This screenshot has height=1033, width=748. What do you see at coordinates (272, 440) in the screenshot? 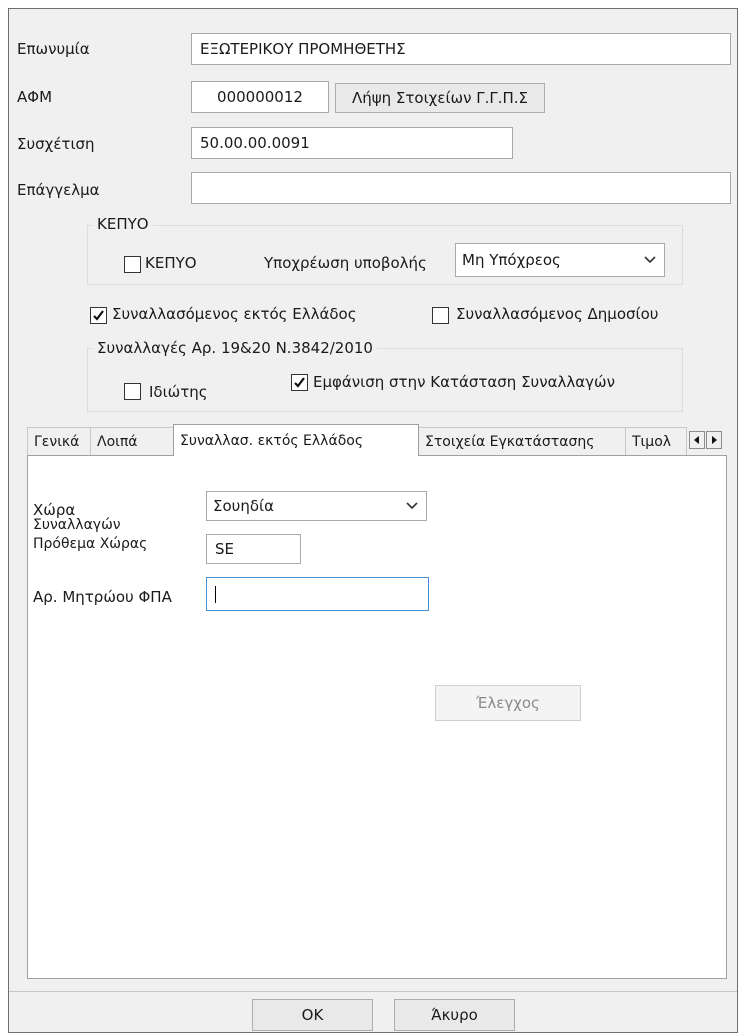
I see `tab-abroad-transactions-label: Συναλλασ. εκτός Ελλάδος` at bounding box center [272, 440].